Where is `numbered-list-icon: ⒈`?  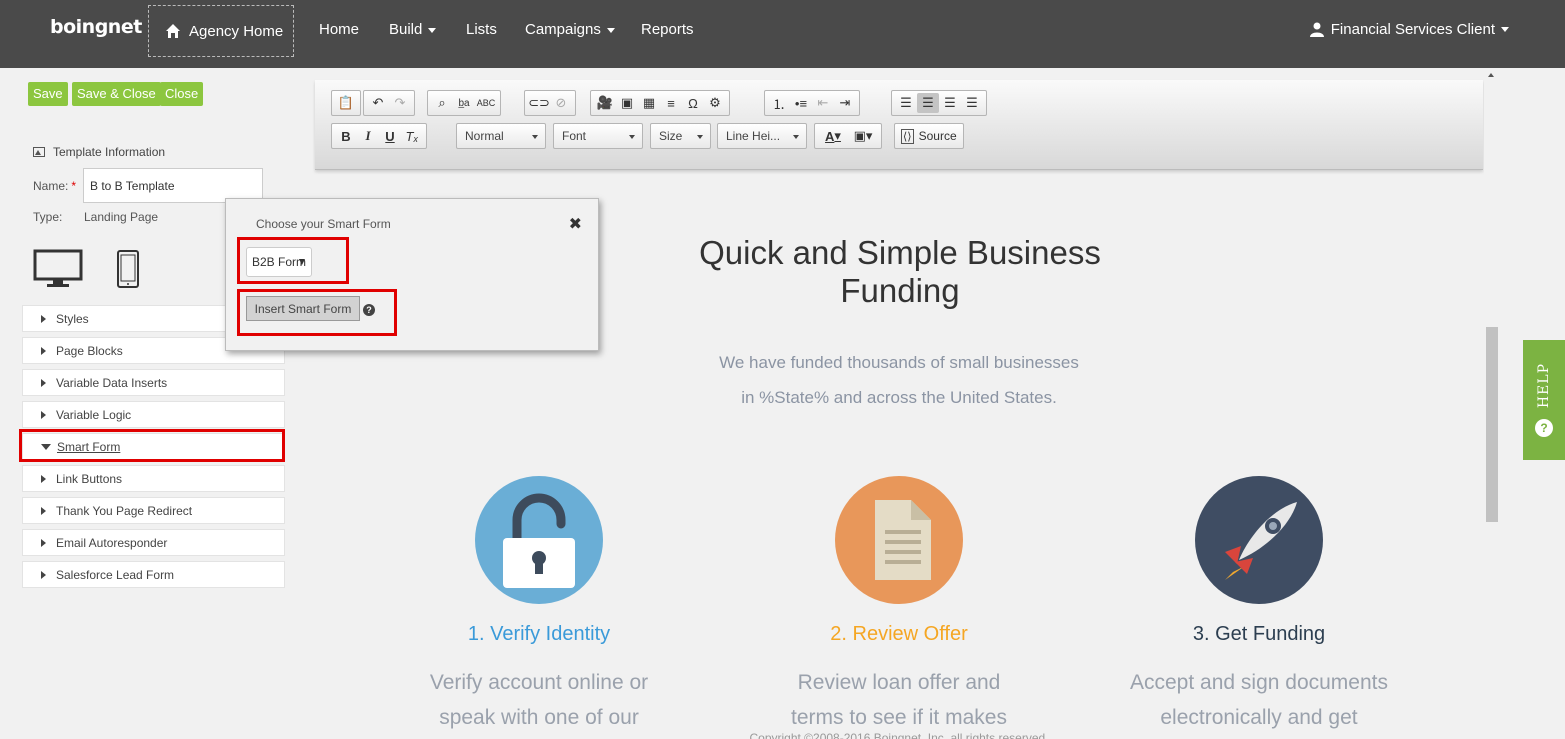
numbered-list-icon: ⒈ is located at coordinates (779, 103).